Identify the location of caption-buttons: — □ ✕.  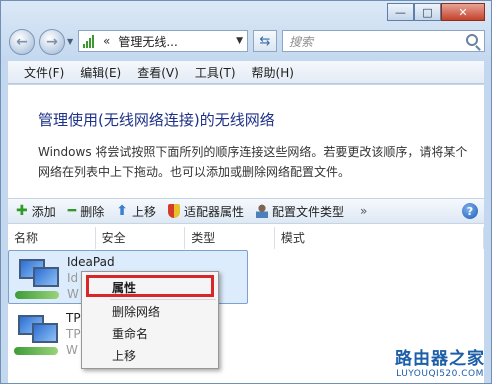
(436, 12).